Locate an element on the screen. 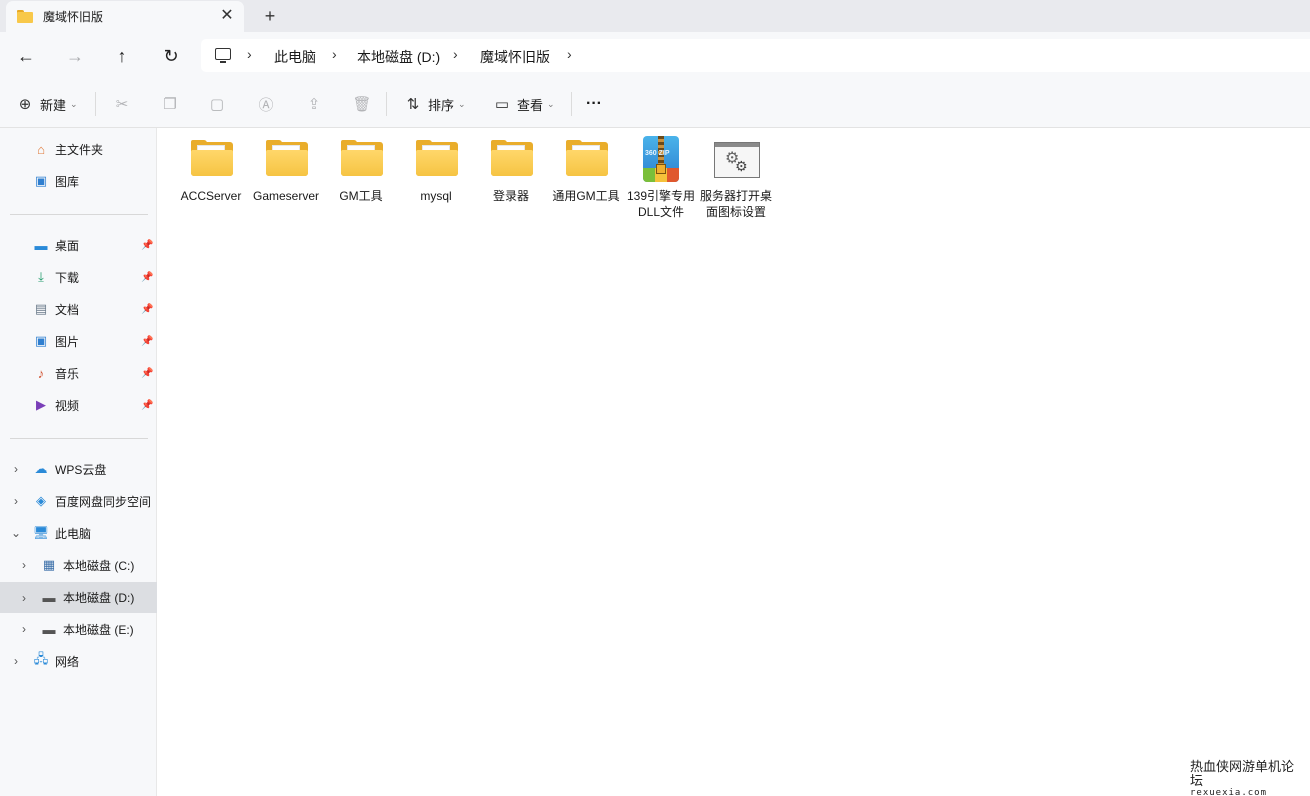  more-options-button: ··· is located at coordinates (594, 104).